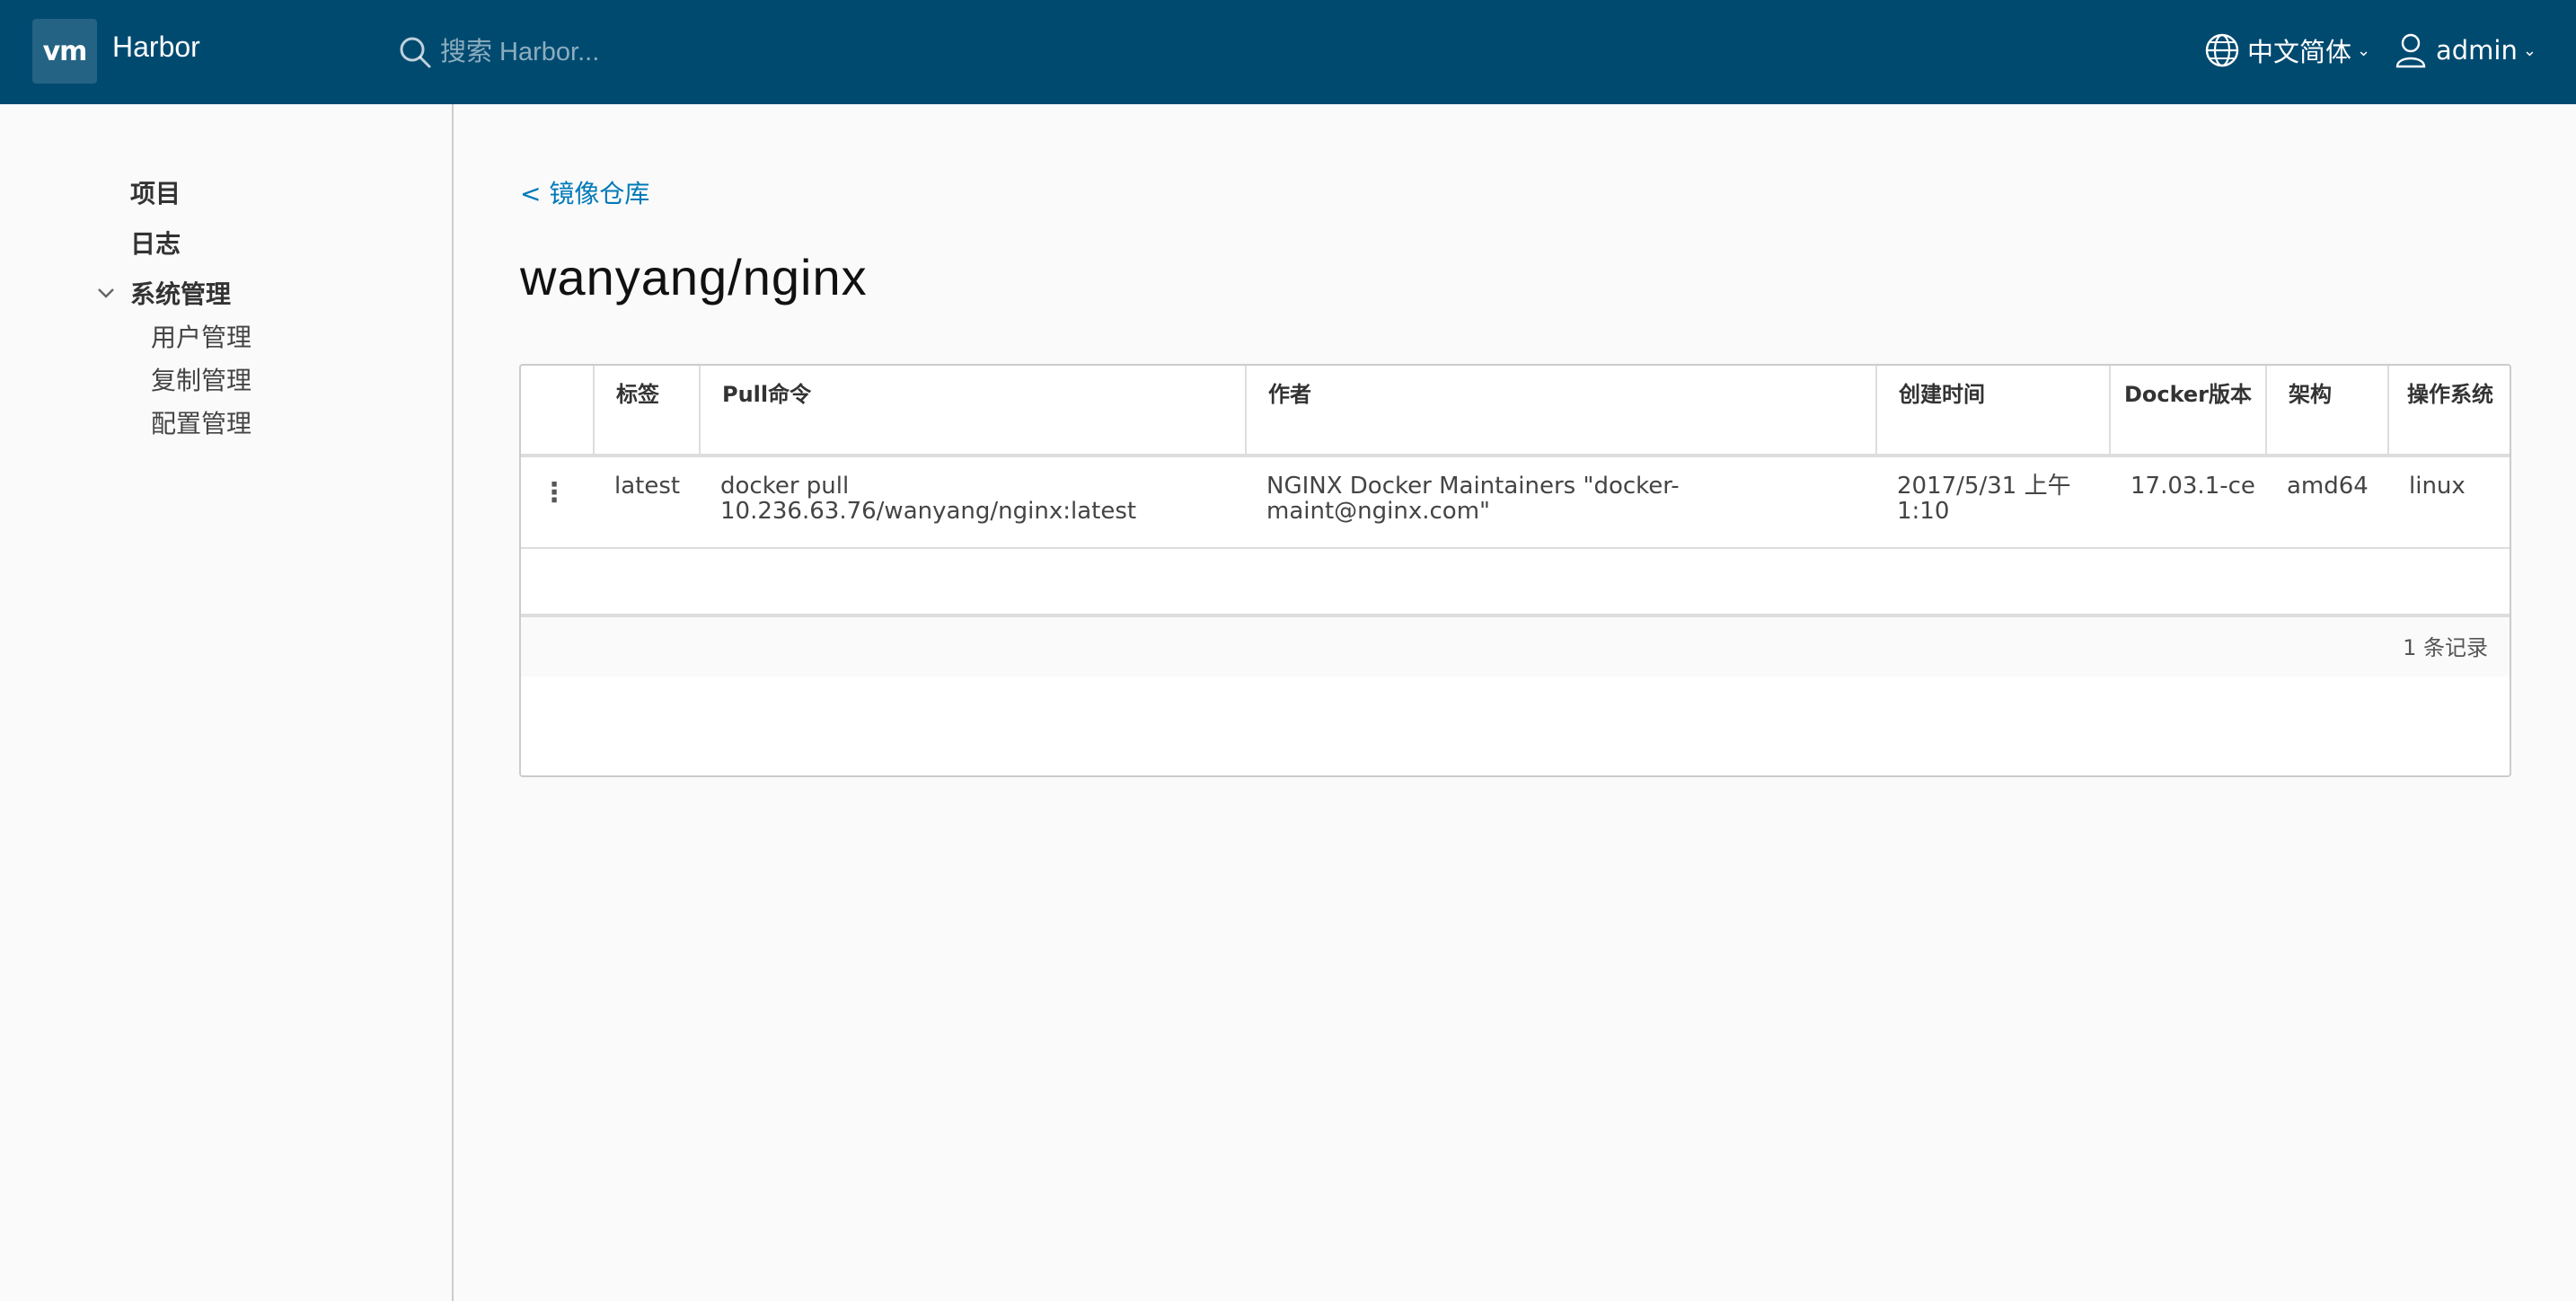  I want to click on user-menu: admin ⌄, so click(2465, 50).